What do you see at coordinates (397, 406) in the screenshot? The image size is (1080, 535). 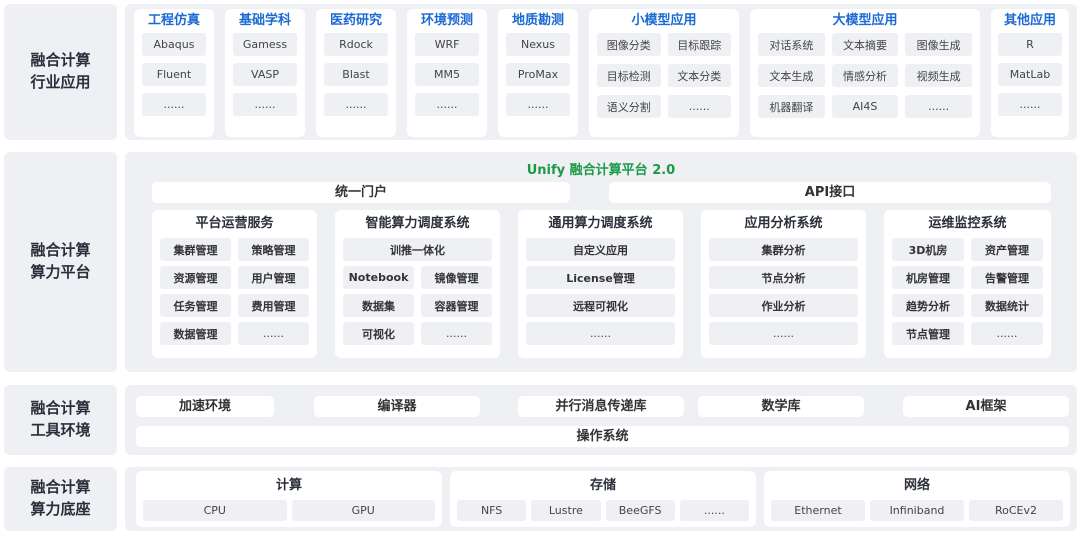 I see `tool-compiler: 编译器` at bounding box center [397, 406].